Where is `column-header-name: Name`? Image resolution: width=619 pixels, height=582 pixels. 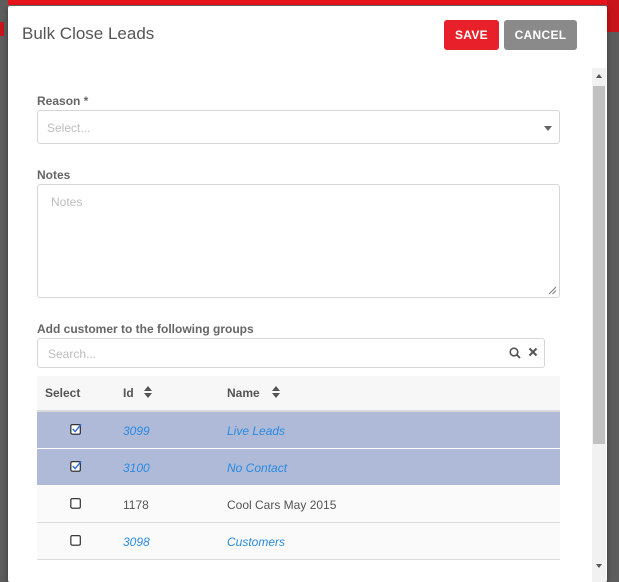
column-header-name: Name is located at coordinates (243, 393).